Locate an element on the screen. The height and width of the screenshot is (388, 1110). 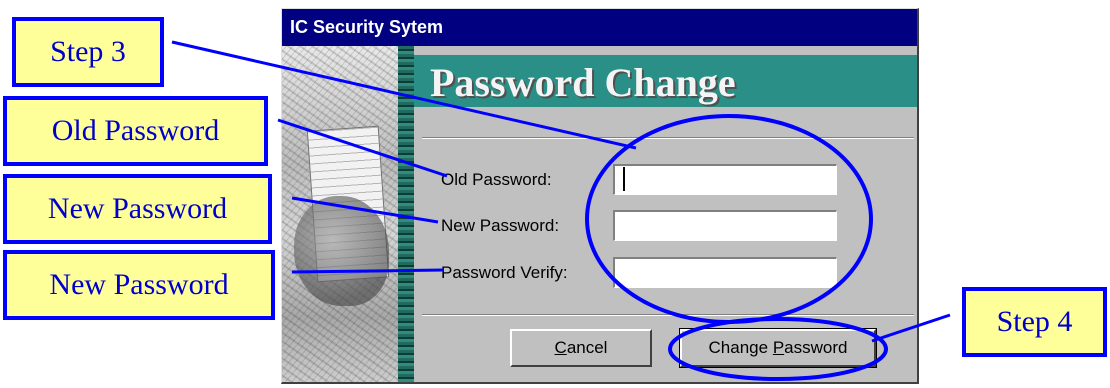
verify-password-callout: New Password is located at coordinates (139, 285).